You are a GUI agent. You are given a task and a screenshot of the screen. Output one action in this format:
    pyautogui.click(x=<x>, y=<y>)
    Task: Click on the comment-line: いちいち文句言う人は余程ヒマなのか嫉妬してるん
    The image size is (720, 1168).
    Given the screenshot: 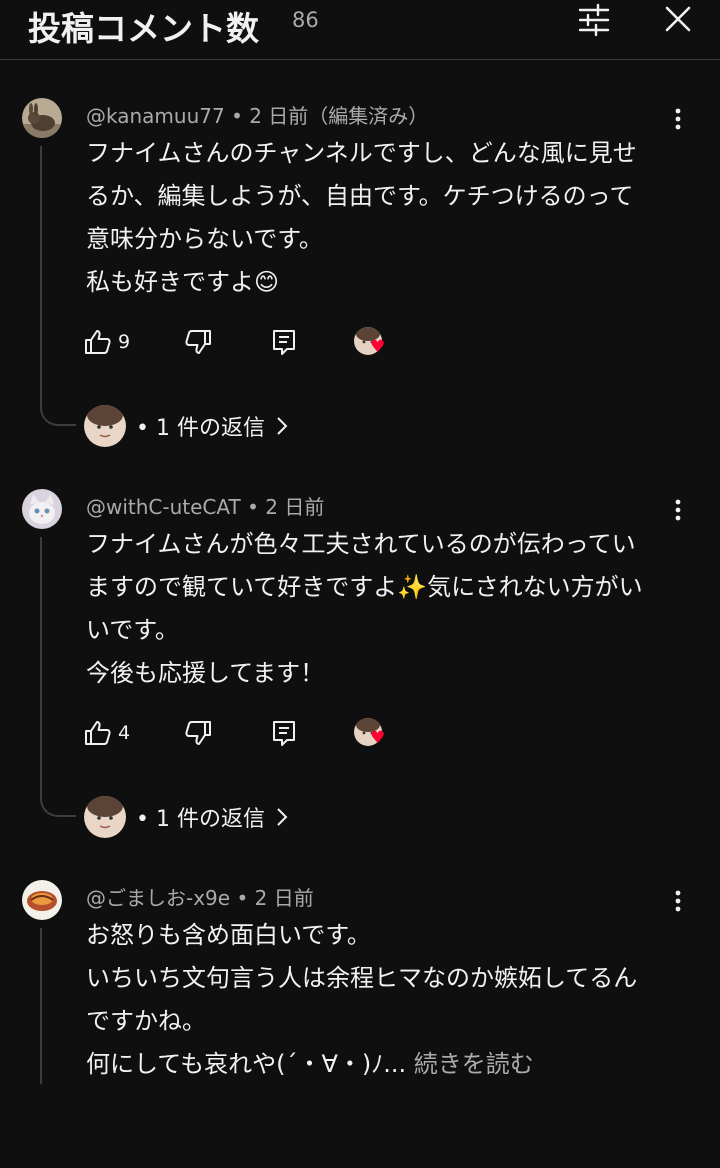 What is the action you would take?
    pyautogui.click(x=362, y=978)
    